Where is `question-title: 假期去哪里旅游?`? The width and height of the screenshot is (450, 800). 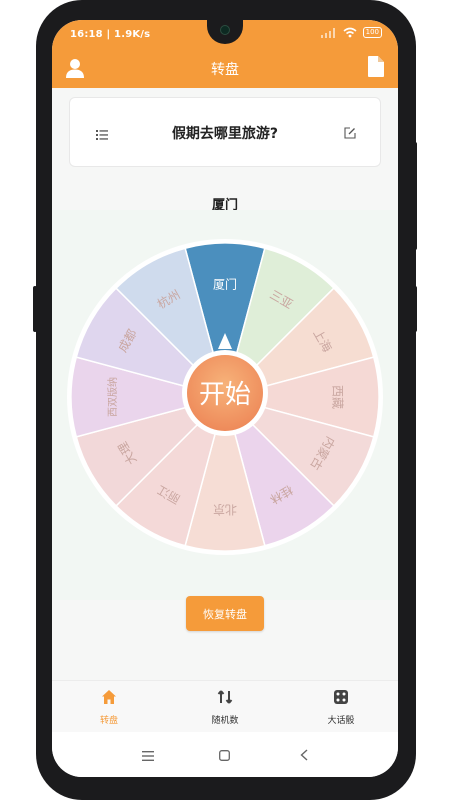 question-title: 假期去哪里旅游? is located at coordinates (225, 134).